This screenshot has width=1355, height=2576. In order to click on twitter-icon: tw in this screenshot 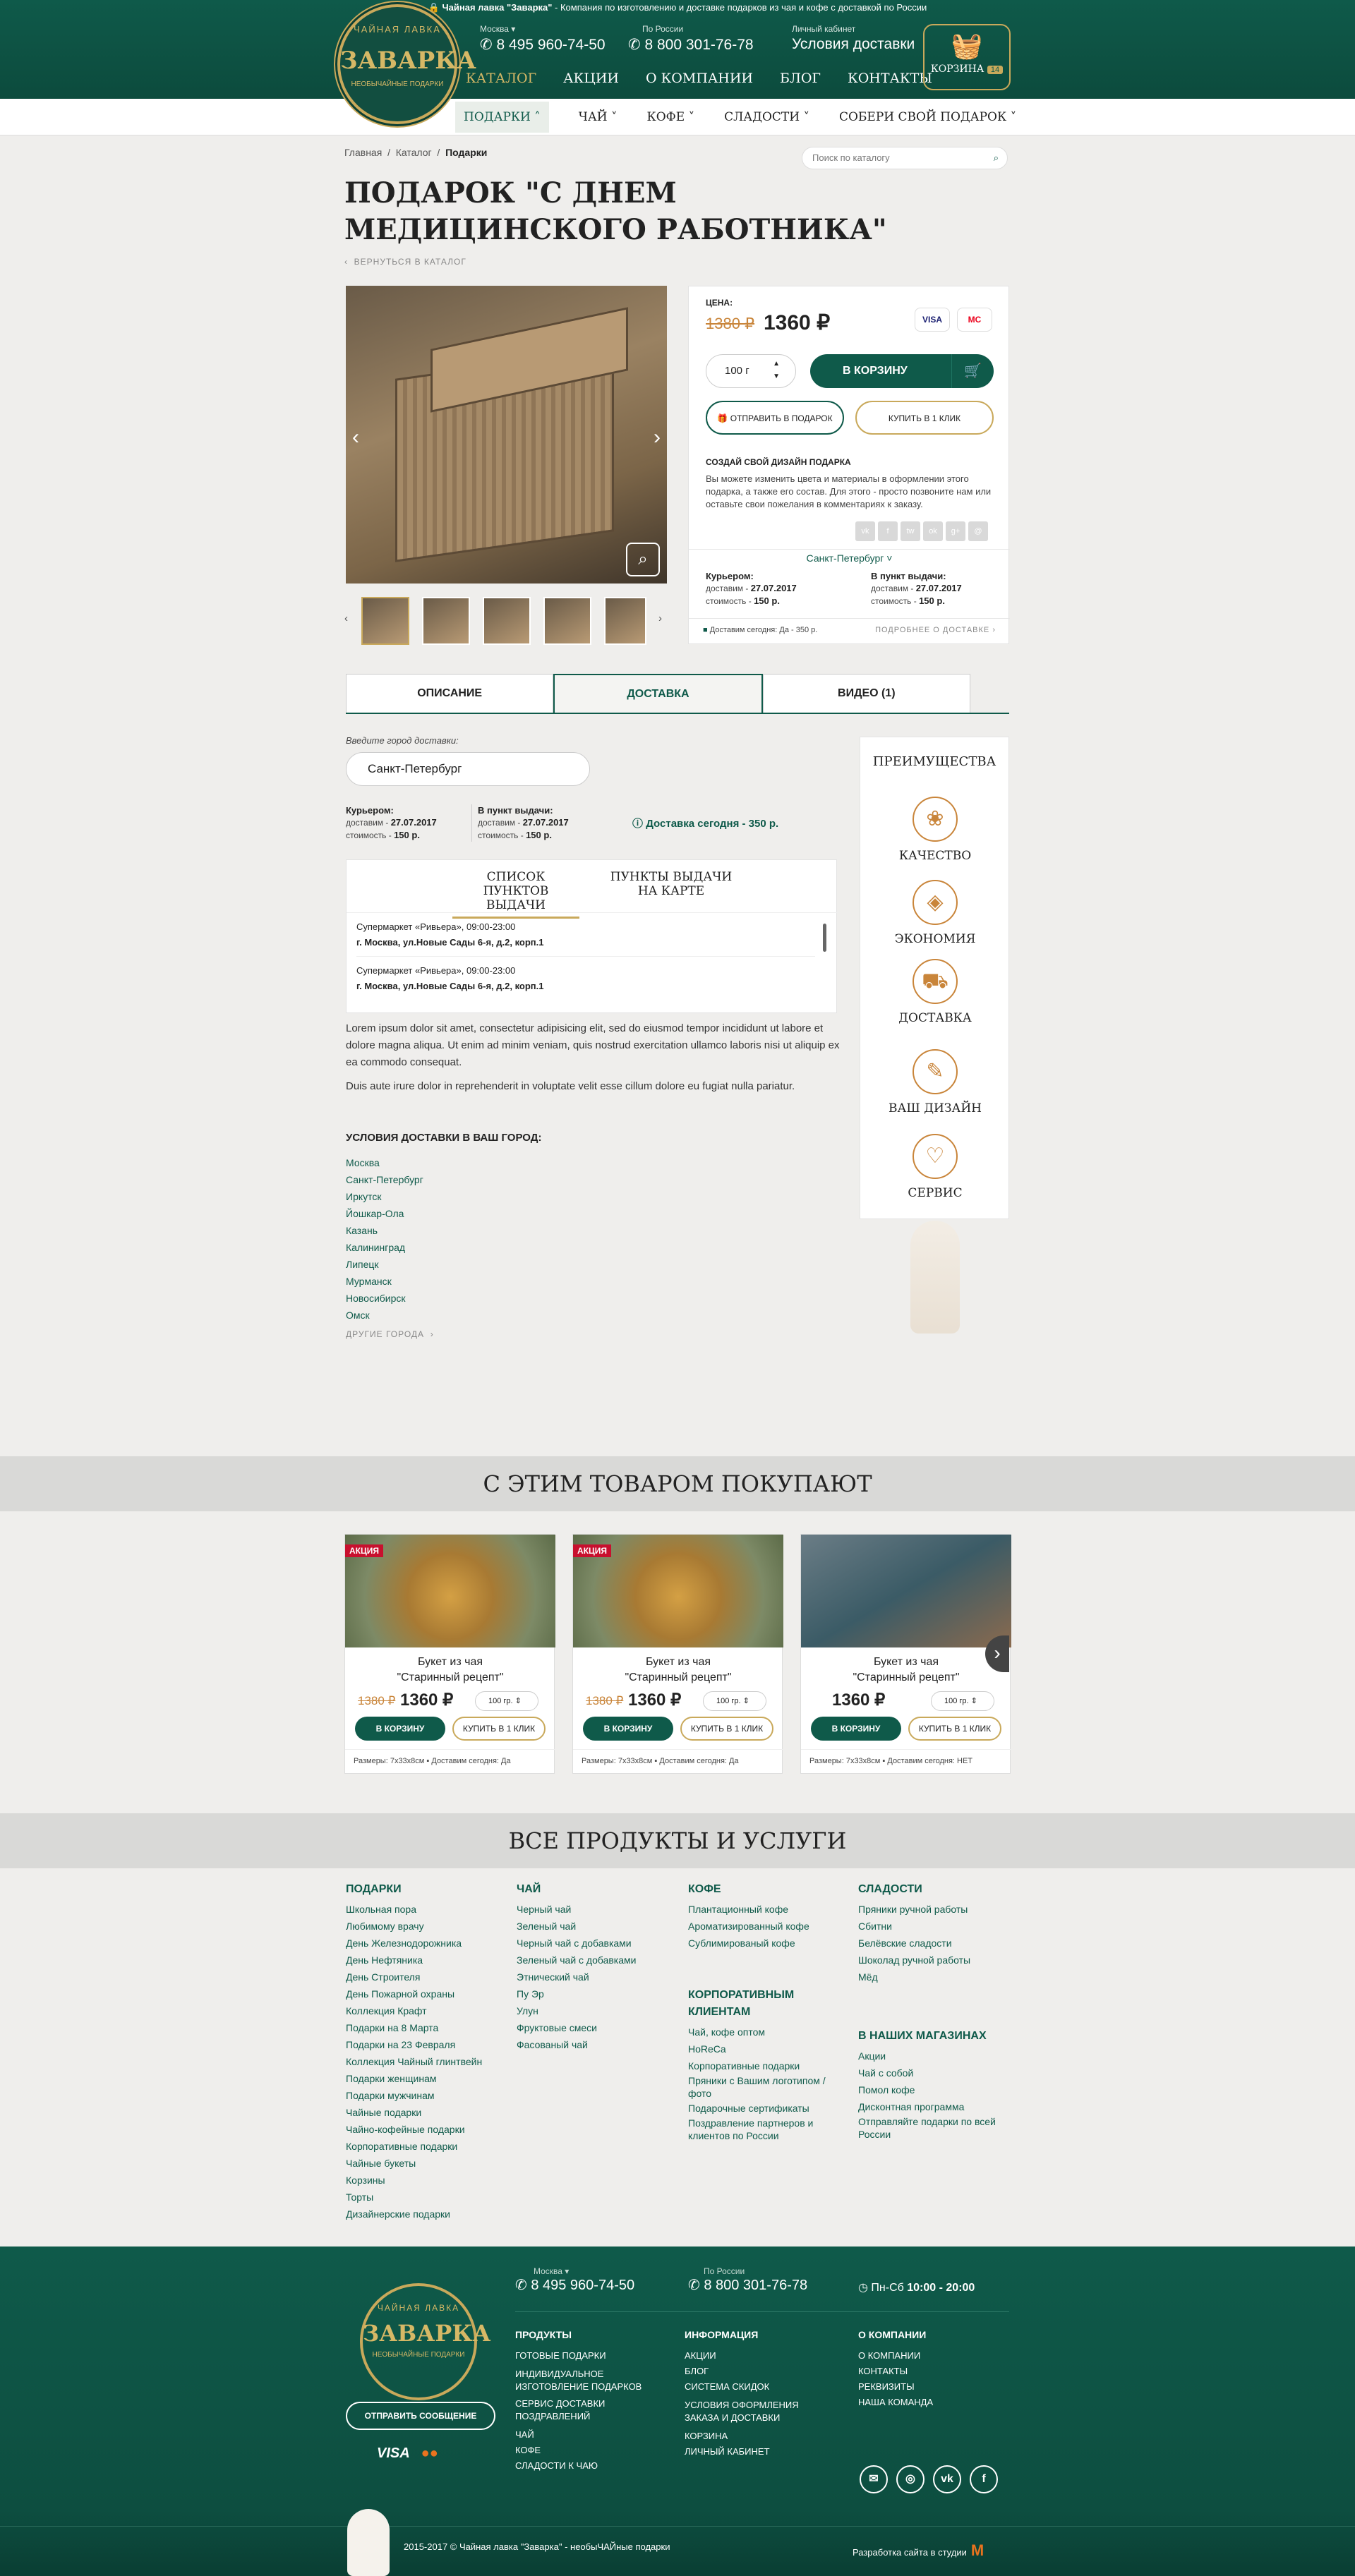, I will do `click(910, 531)`.